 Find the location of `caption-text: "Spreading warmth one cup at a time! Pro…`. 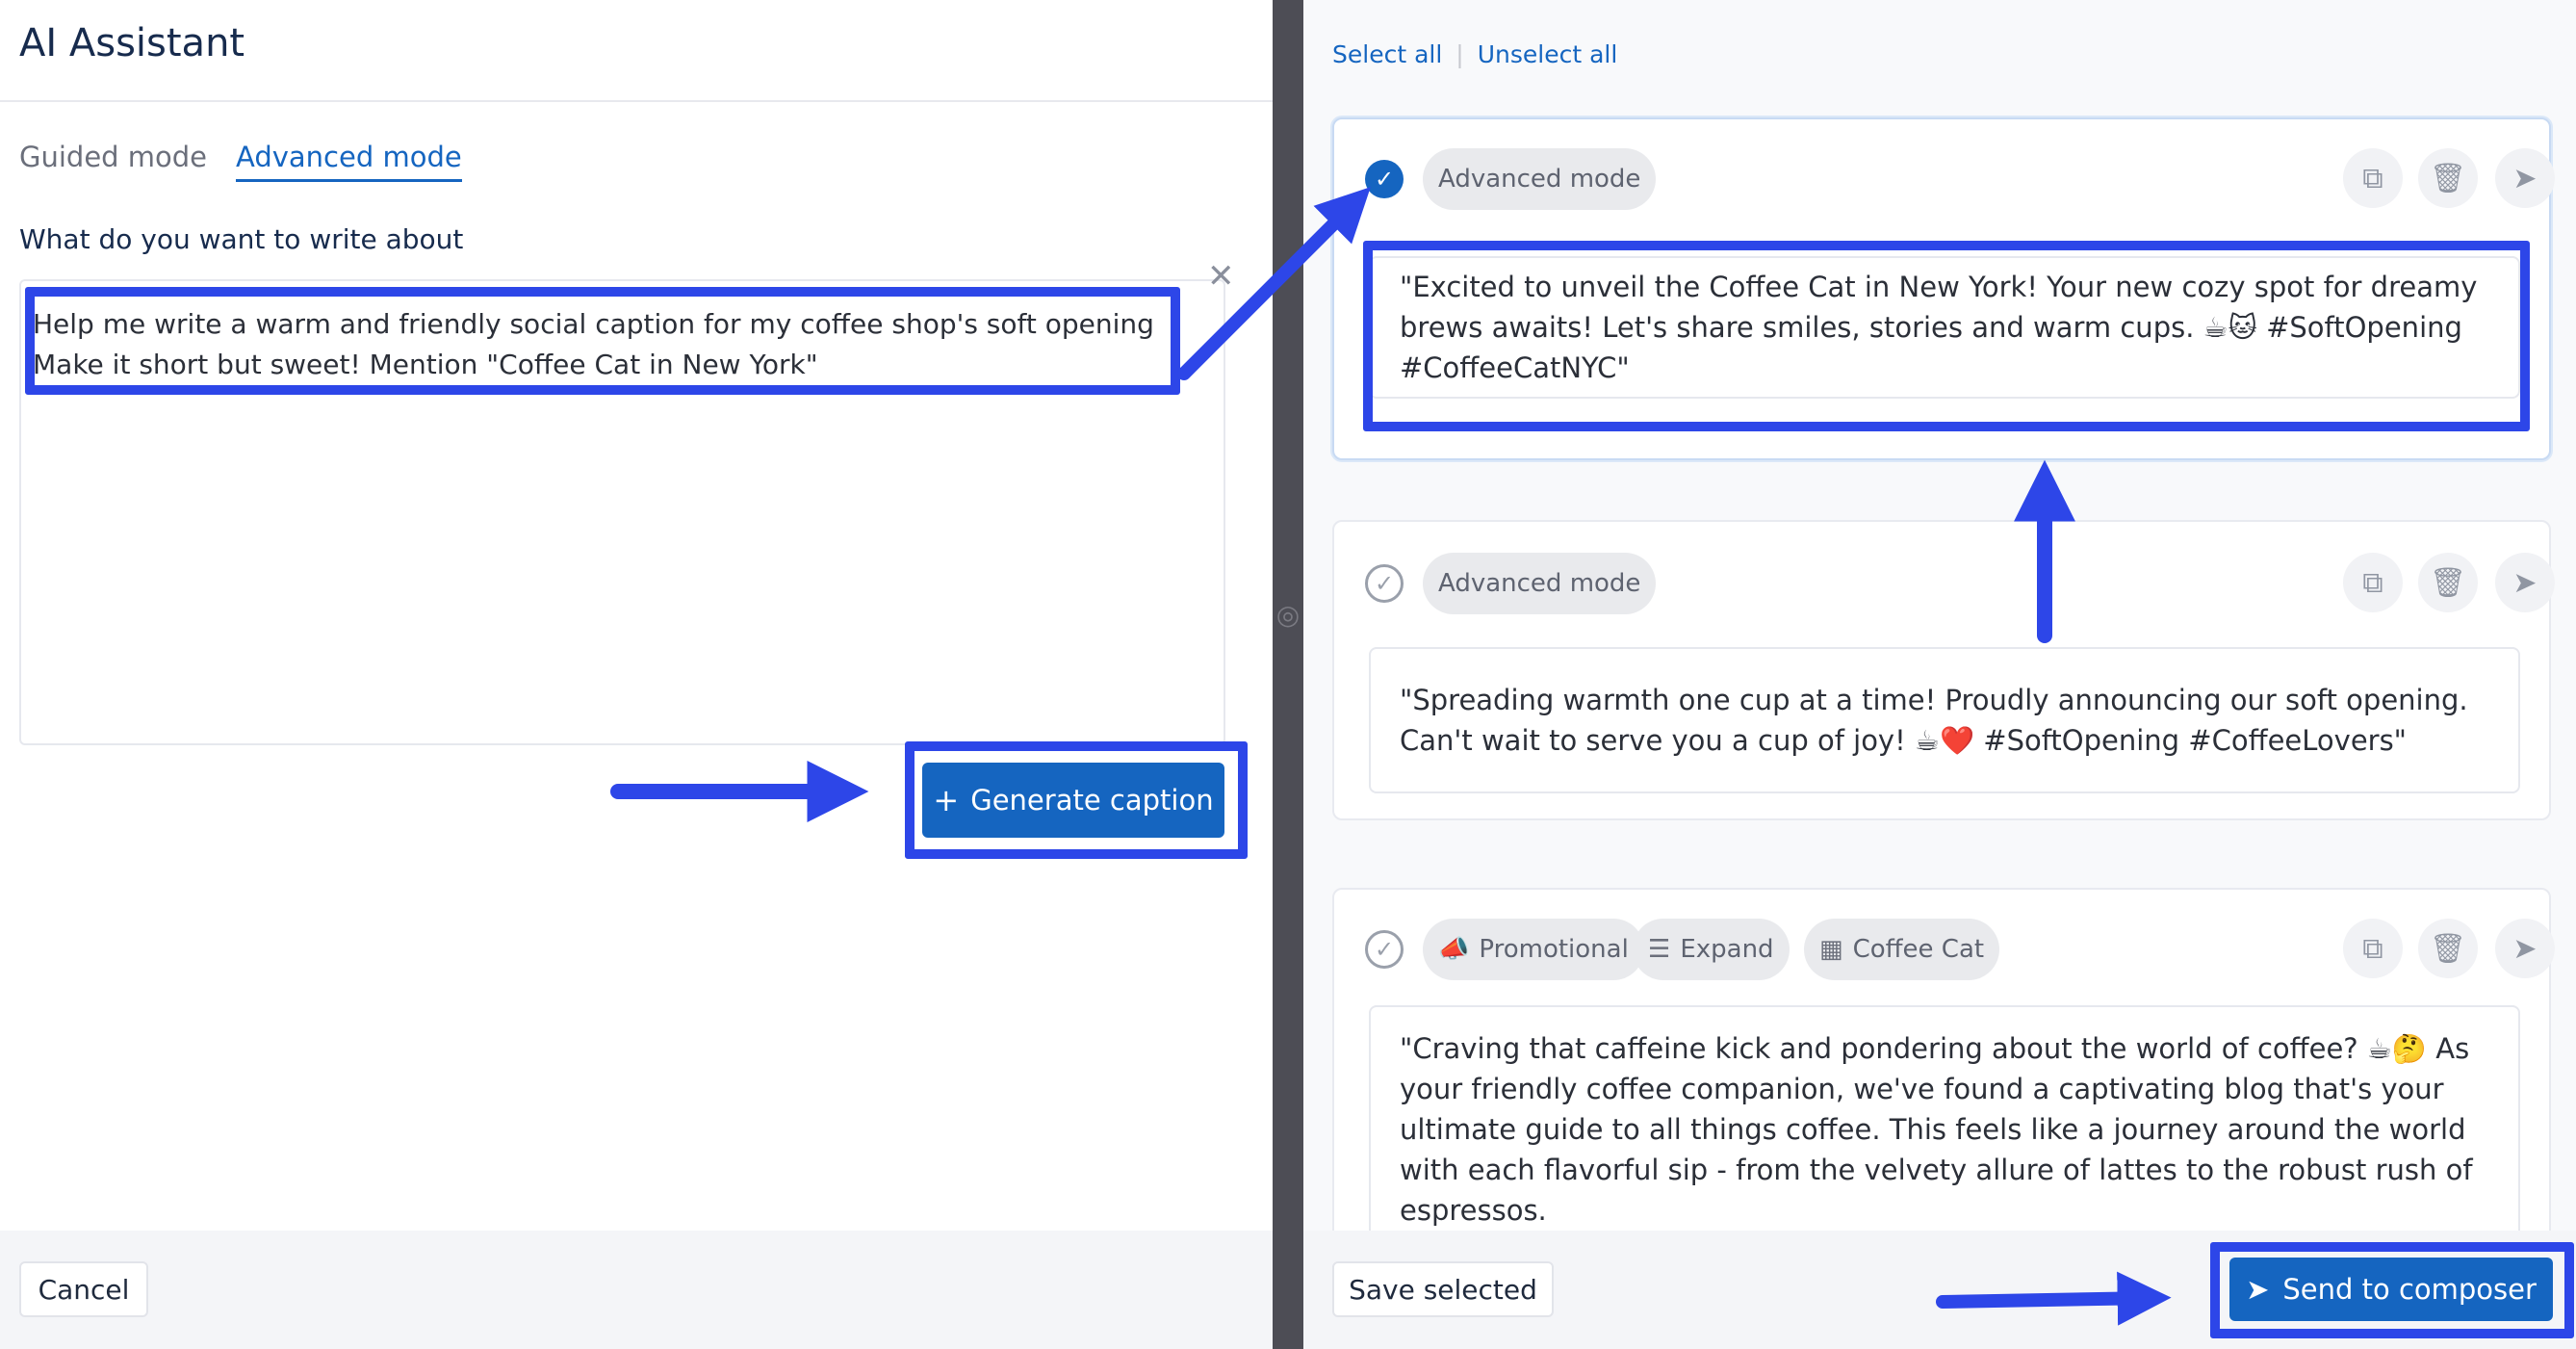

caption-text: "Spreading warmth one cup at a time! Pro… is located at coordinates (1945, 720).